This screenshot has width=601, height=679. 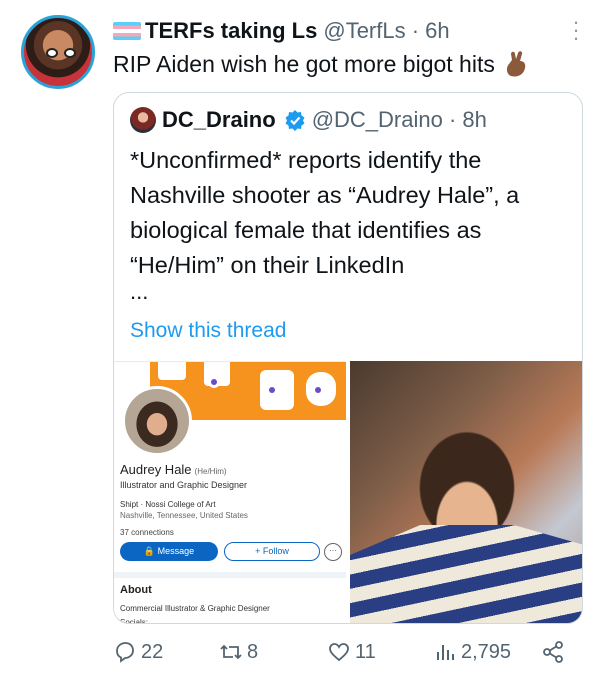 What do you see at coordinates (295, 120) in the screenshot?
I see `verified-badge-icon` at bounding box center [295, 120].